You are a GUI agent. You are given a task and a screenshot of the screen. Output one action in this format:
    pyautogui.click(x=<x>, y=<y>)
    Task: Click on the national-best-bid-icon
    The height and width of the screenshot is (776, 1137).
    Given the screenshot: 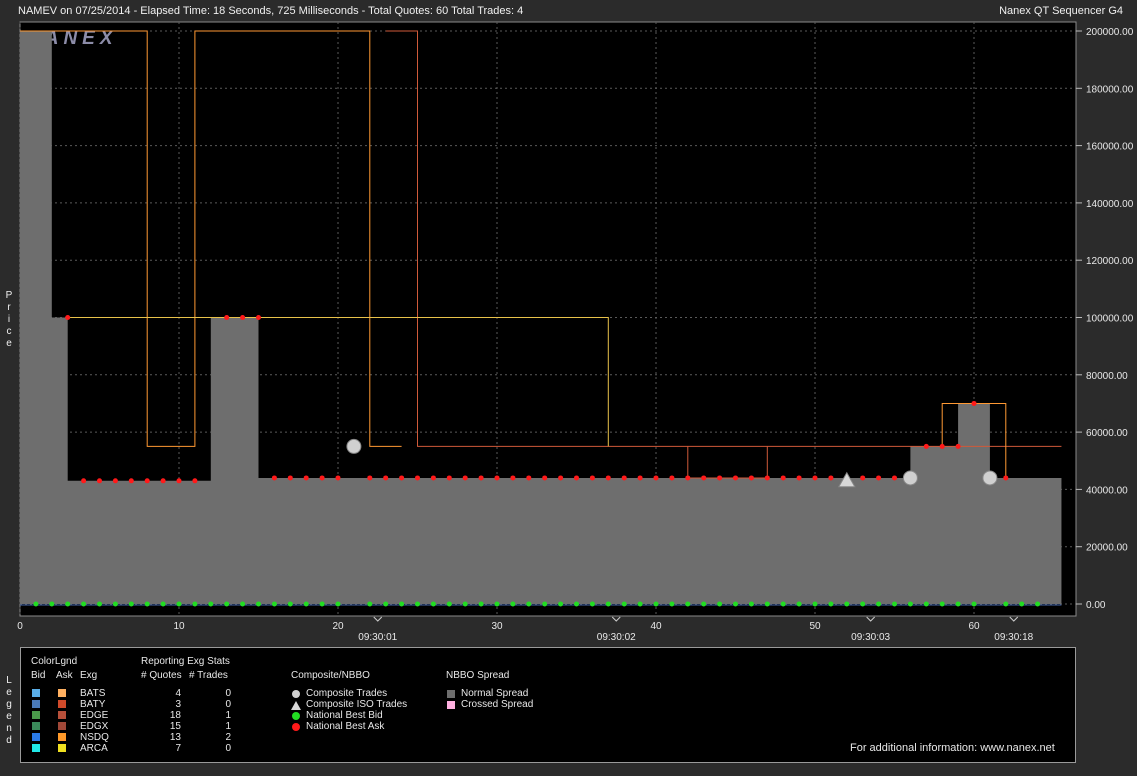 What is the action you would take?
    pyautogui.click(x=296, y=716)
    